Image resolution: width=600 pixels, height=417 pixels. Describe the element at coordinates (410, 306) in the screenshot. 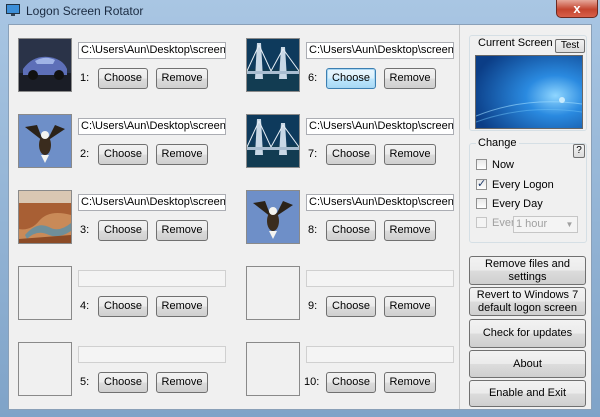

I see `slot-9-remove-button: Remove` at that location.